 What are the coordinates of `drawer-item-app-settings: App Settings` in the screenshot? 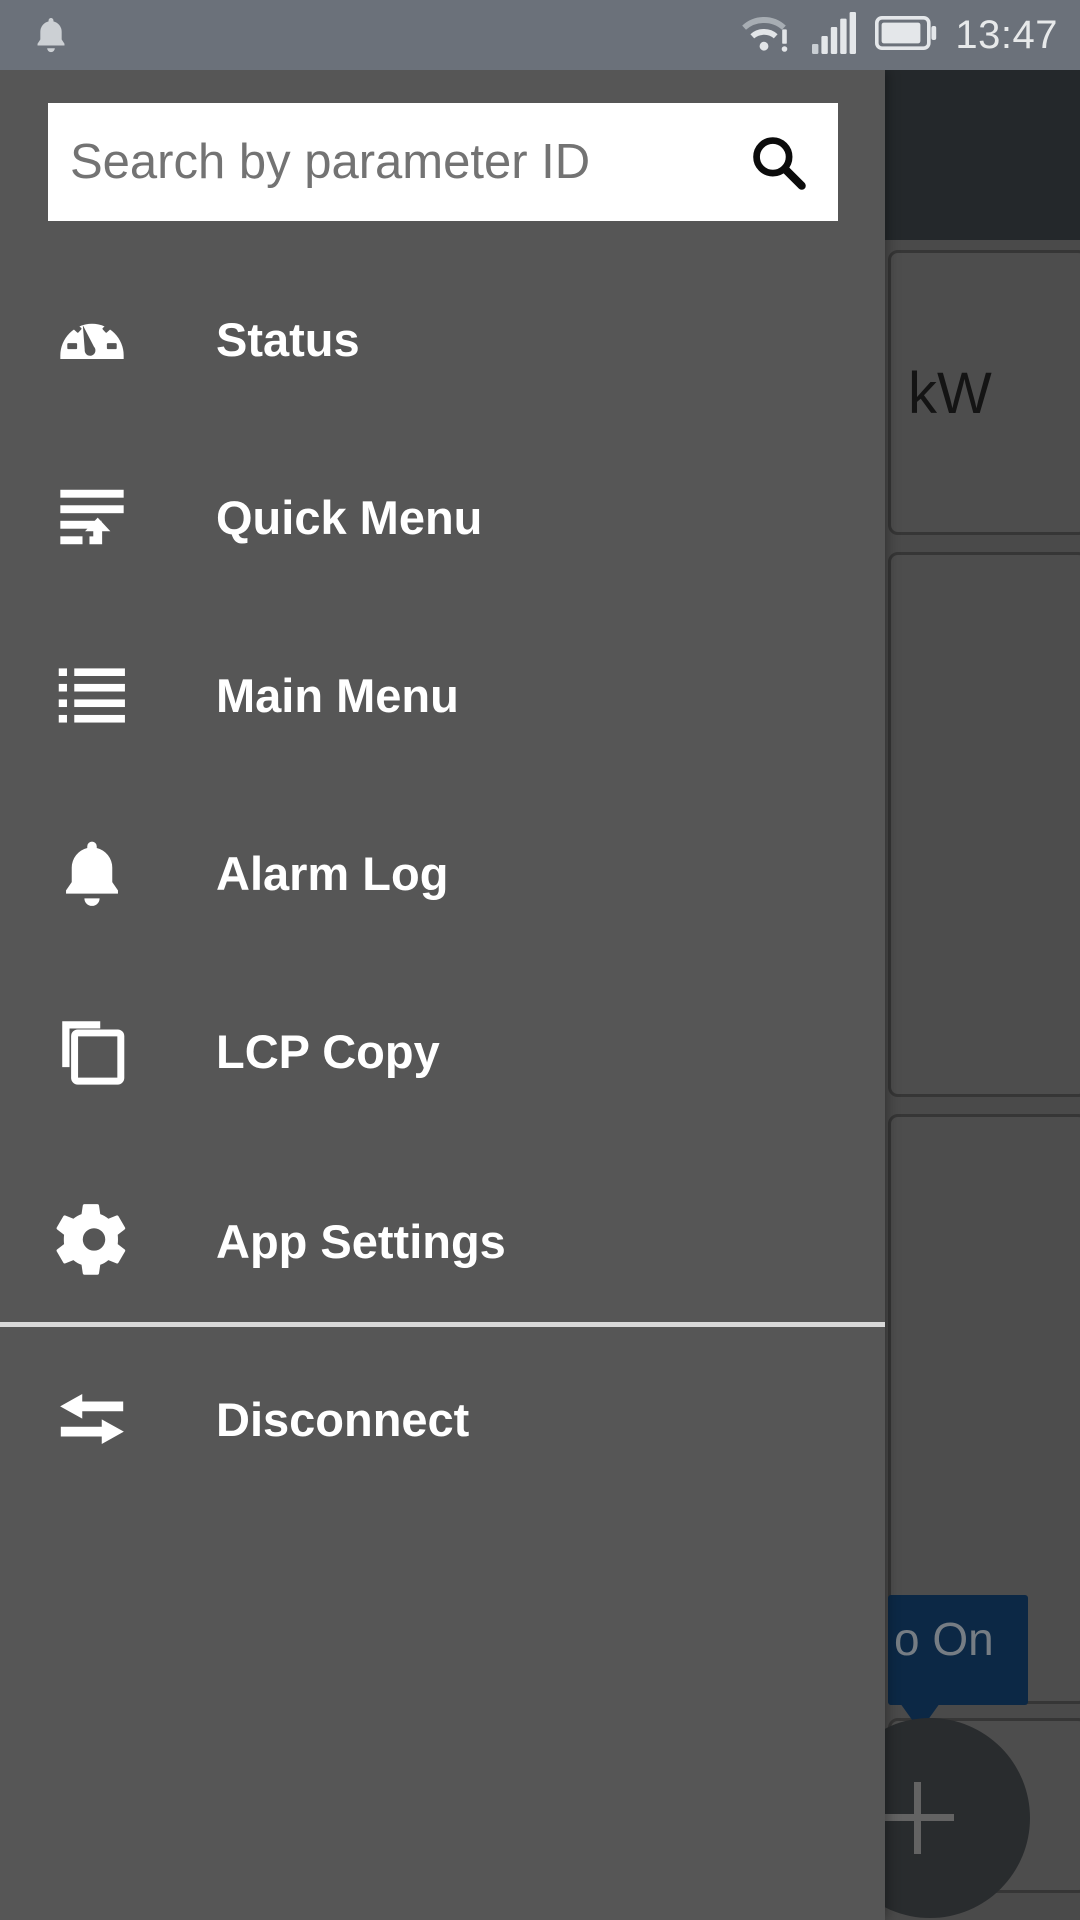 It's located at (442, 1241).